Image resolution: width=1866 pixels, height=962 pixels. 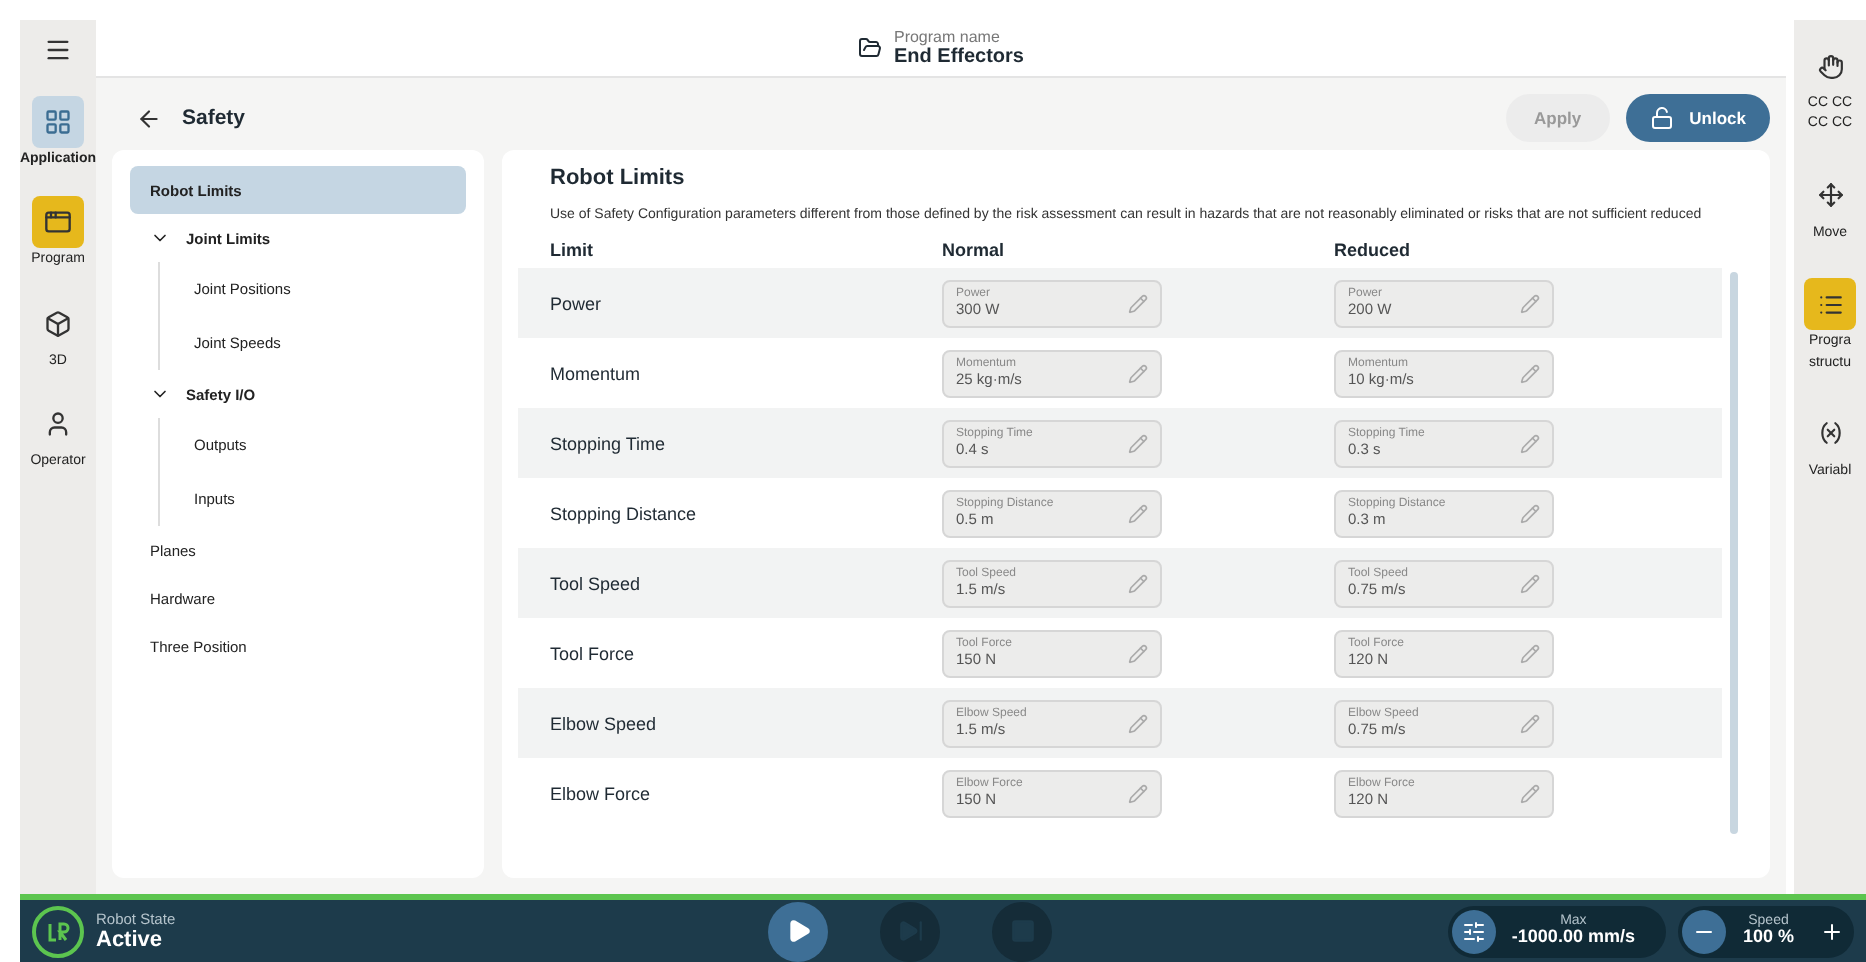 I want to click on sliders-button, so click(x=1473, y=931).